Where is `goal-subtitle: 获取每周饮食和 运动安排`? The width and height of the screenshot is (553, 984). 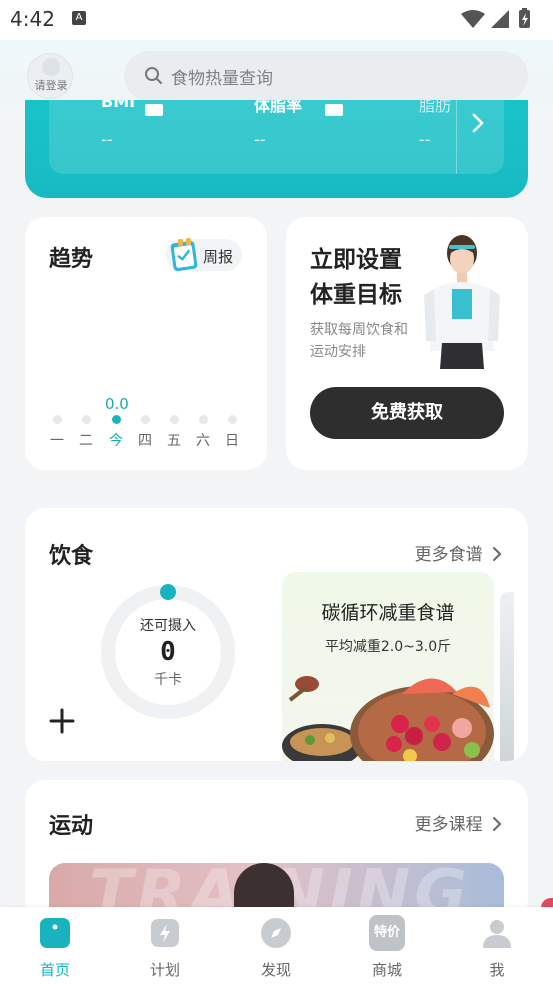 goal-subtitle: 获取每周饮食和 运动安排 is located at coordinates (369, 341).